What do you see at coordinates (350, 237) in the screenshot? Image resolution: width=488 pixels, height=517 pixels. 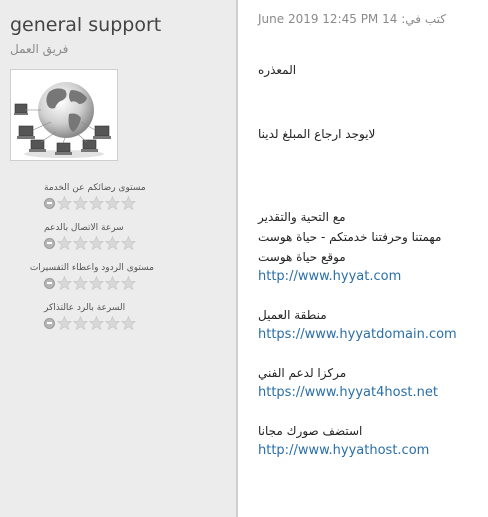 I see `mission-text: مهمتنا وحرفتنا خدمتكم - حياة هوست` at bounding box center [350, 237].